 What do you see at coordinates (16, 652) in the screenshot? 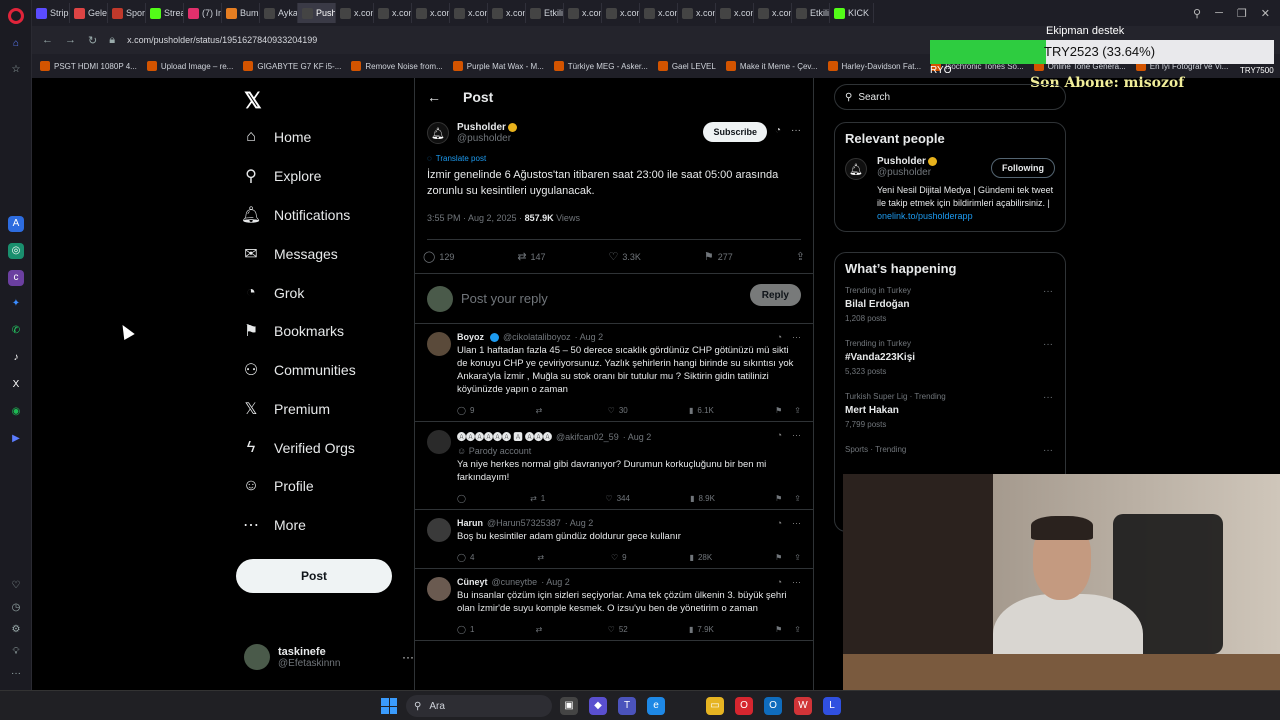
I see `bulb-icon: 💡︎` at bounding box center [16, 652].